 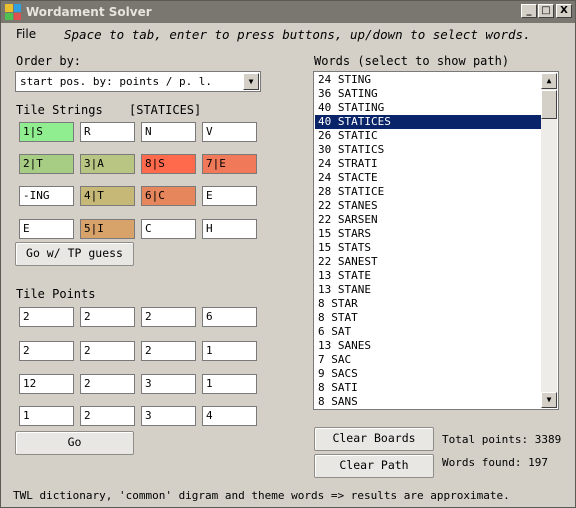 What do you see at coordinates (428, 206) in the screenshot?
I see `word-list-item: 22 STANES` at bounding box center [428, 206].